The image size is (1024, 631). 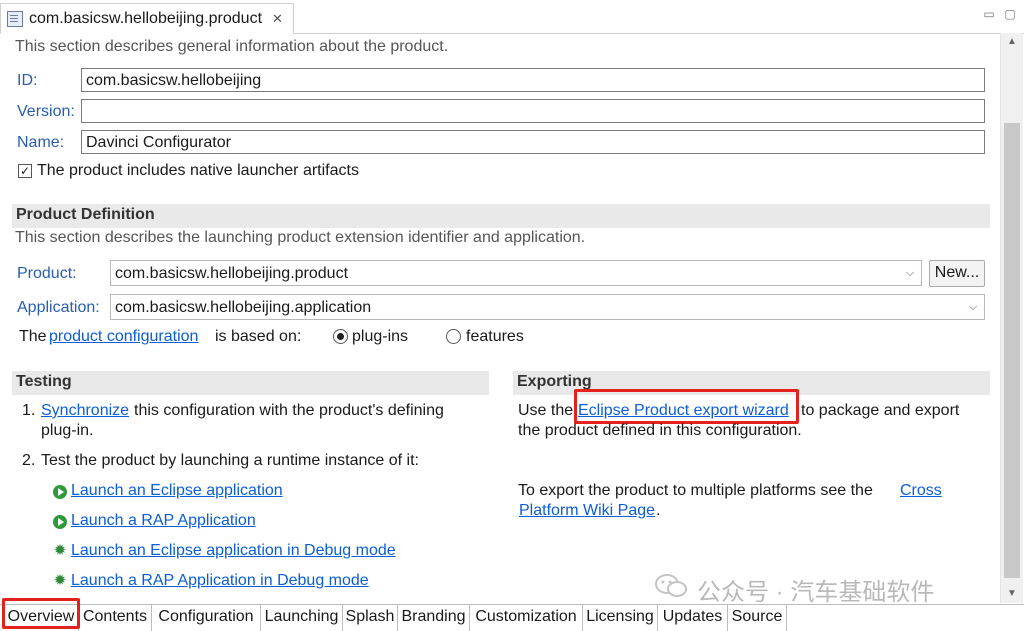 I want to click on config-suffix: is based on:, so click(x=258, y=336).